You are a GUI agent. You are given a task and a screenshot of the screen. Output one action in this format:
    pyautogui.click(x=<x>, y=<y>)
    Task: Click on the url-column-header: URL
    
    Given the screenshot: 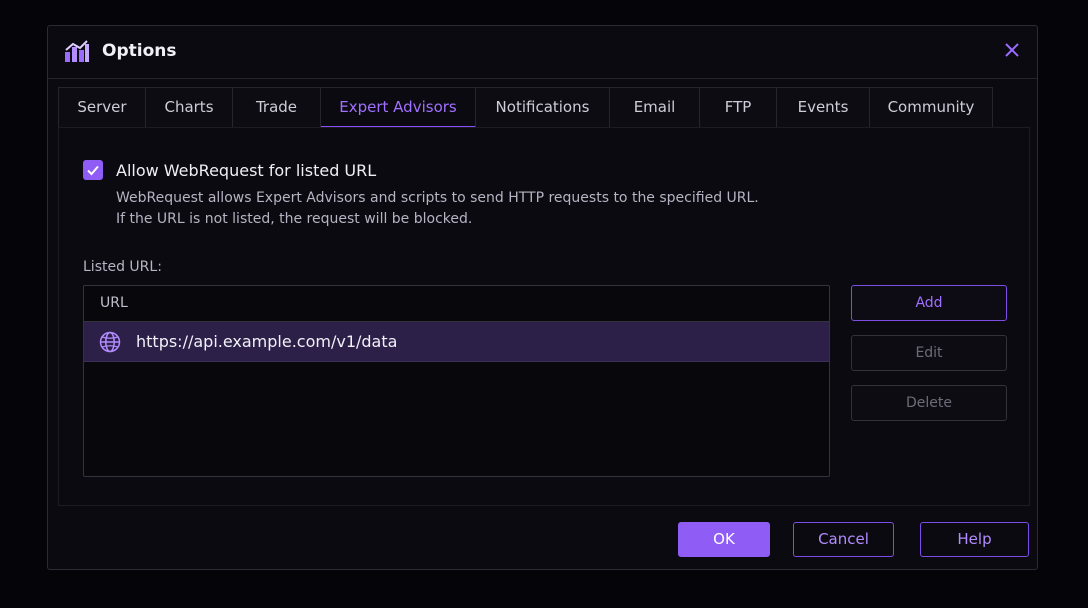 What is the action you would take?
    pyautogui.click(x=456, y=304)
    